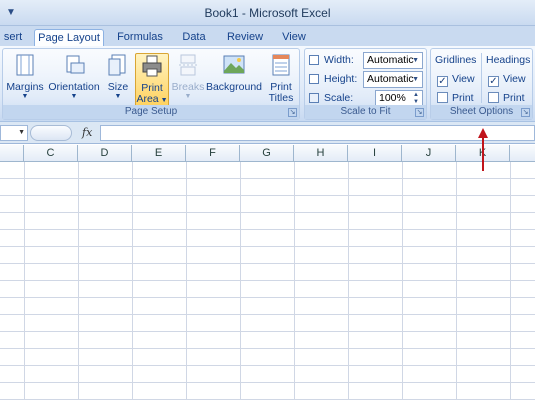  Describe the element at coordinates (481, 78) in the screenshot. I see `group-divider` at that location.